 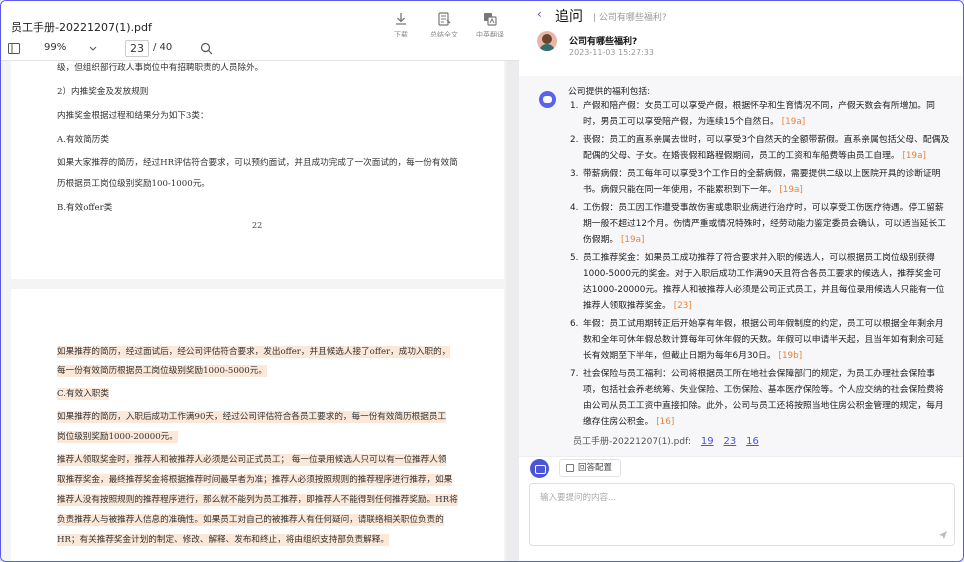 I want to click on question-input, so click(x=742, y=514).